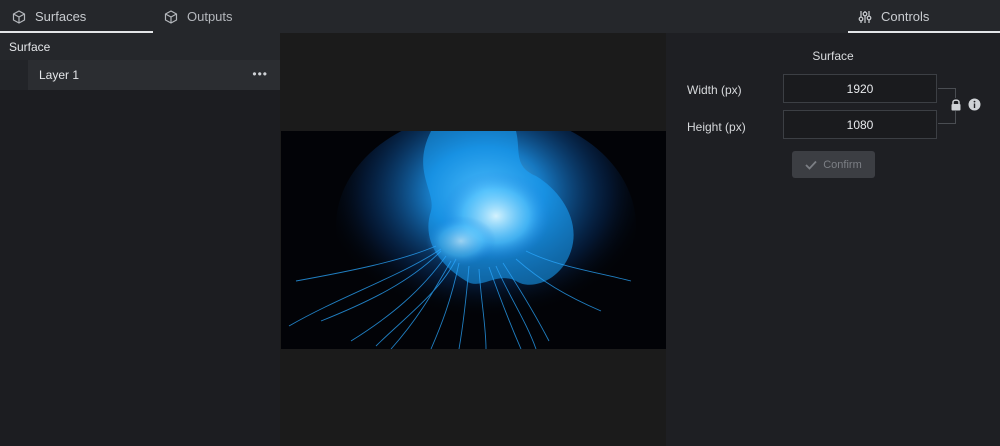  What do you see at coordinates (716, 127) in the screenshot?
I see `height-label: Height (px)` at bounding box center [716, 127].